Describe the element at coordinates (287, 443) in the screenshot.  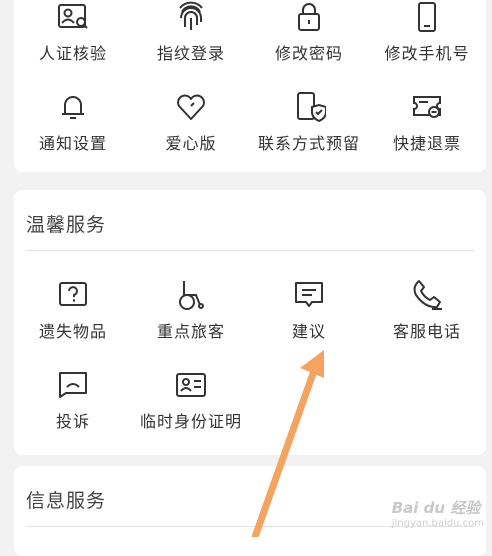
I see `annotation-arrow` at that location.